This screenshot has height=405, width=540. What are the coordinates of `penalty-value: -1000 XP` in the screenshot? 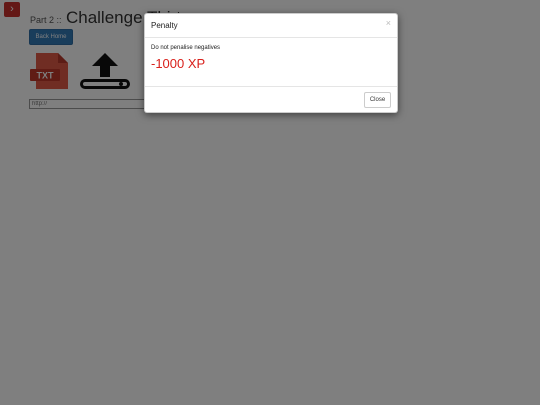 It's located at (178, 63).